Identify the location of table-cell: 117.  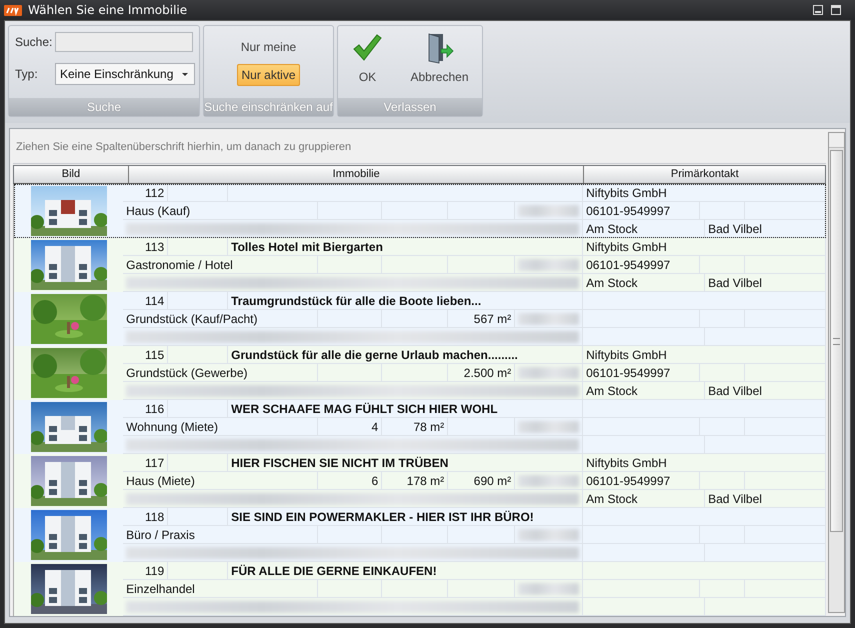
(154, 463).